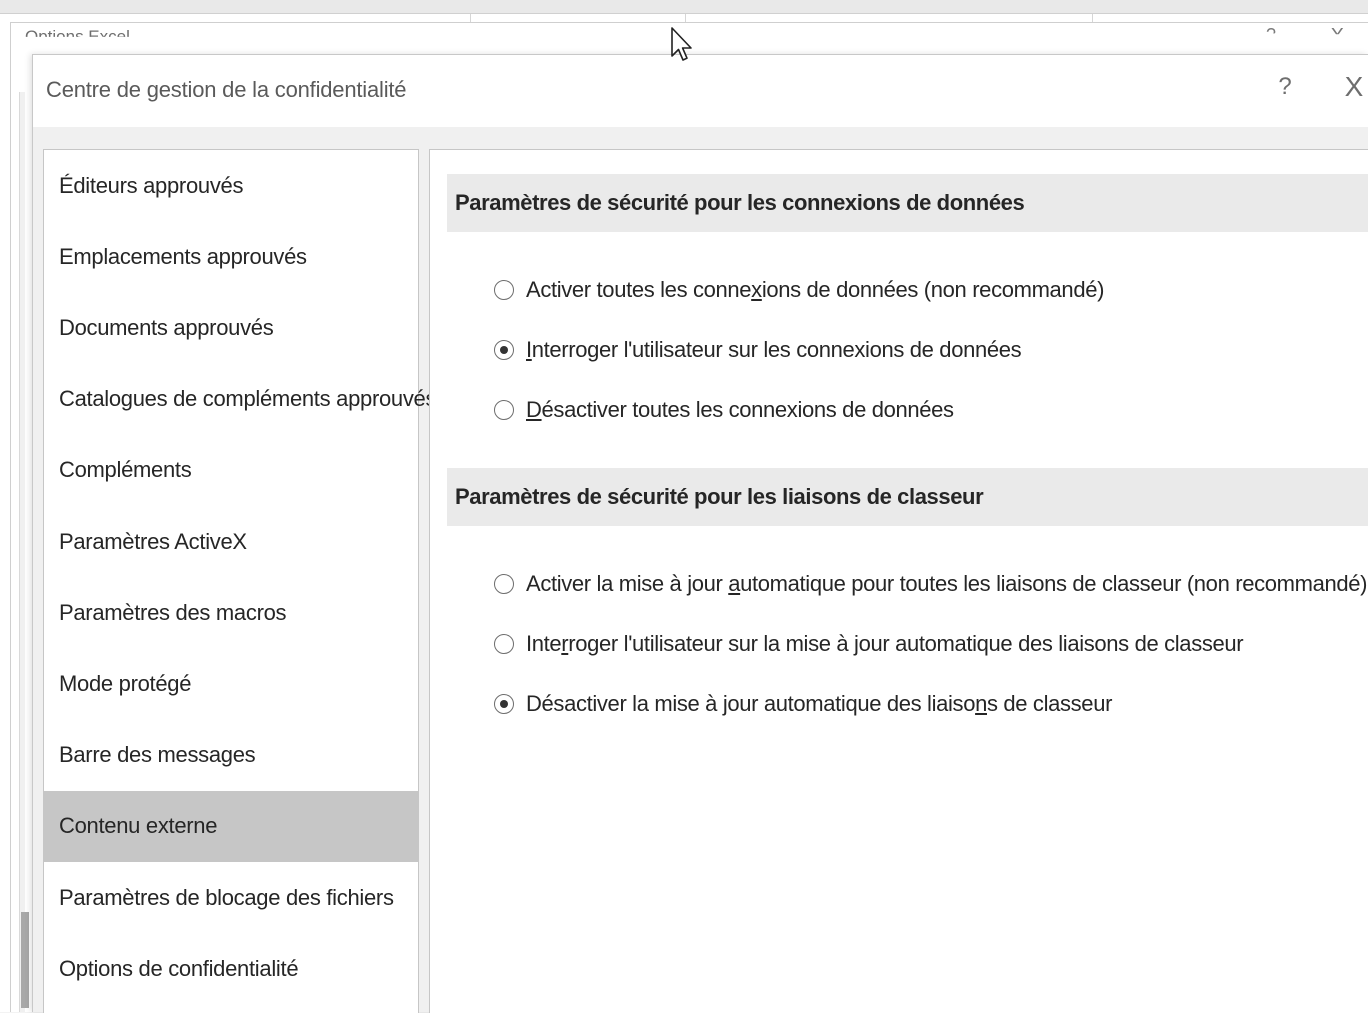  I want to click on access-key: a, so click(734, 583).